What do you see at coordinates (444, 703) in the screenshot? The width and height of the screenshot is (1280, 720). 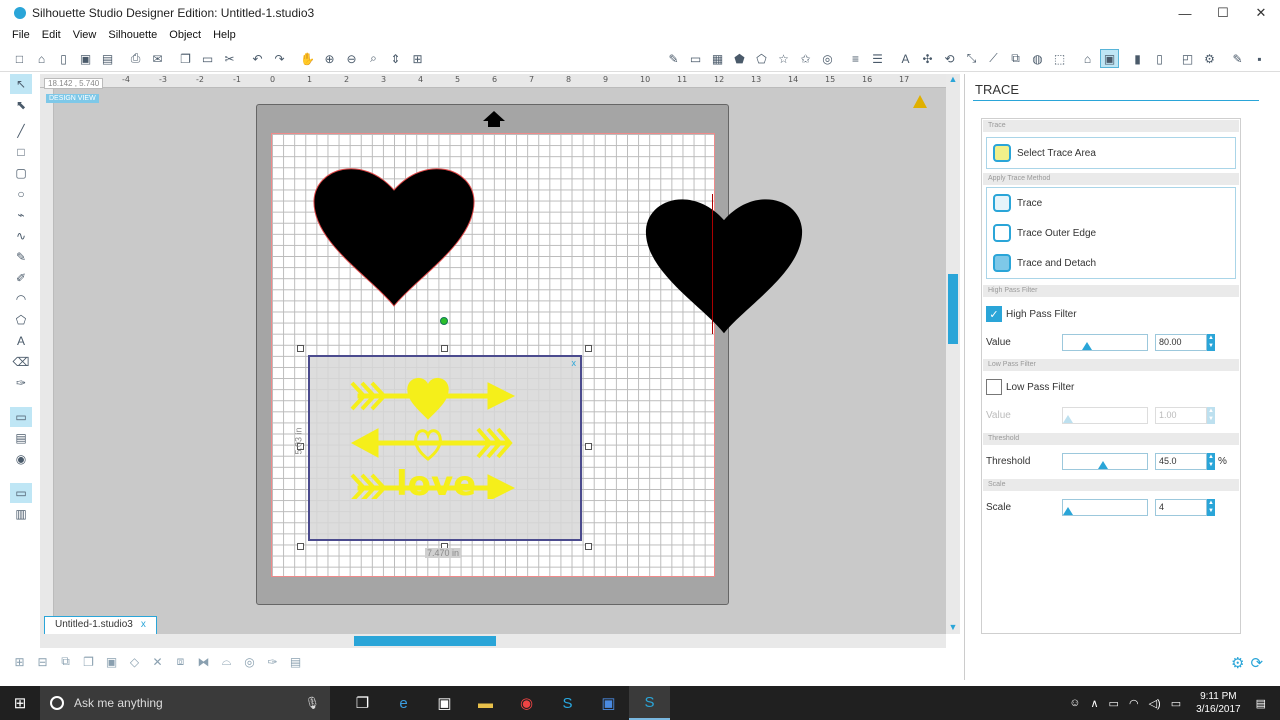 I see `store-app-icon: ▣` at bounding box center [444, 703].